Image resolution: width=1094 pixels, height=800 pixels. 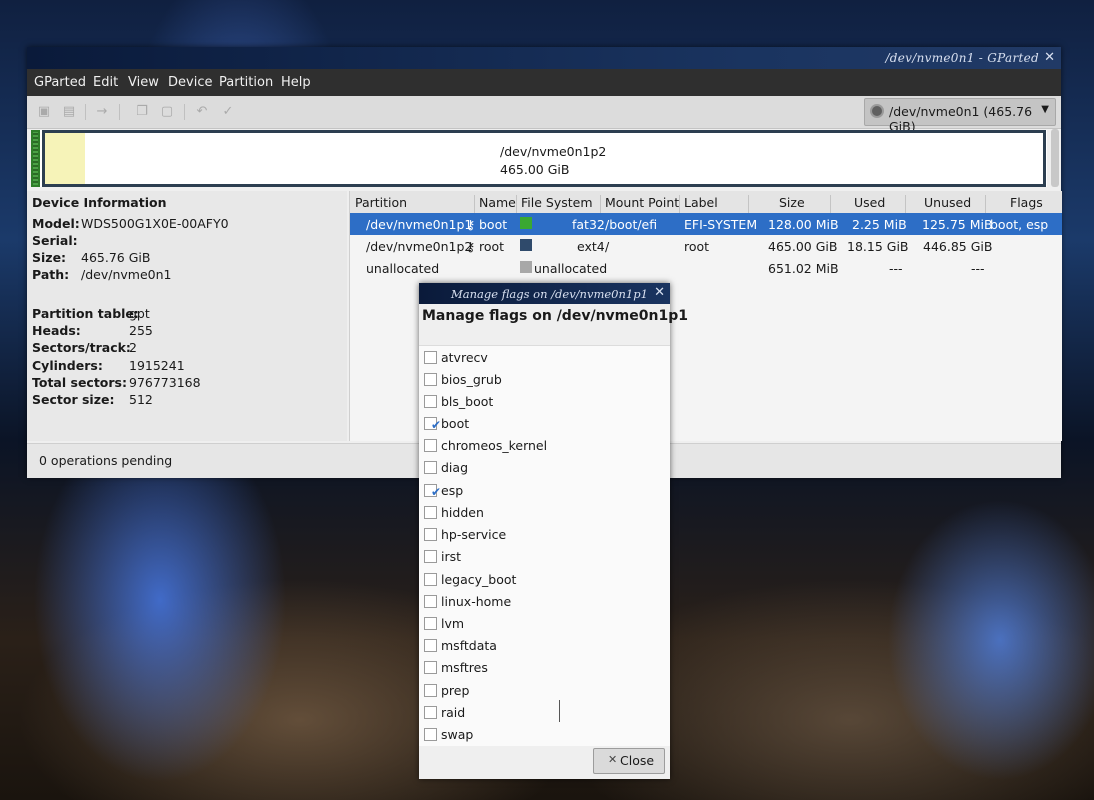 I want to click on info-key: Size:, so click(x=49, y=257).